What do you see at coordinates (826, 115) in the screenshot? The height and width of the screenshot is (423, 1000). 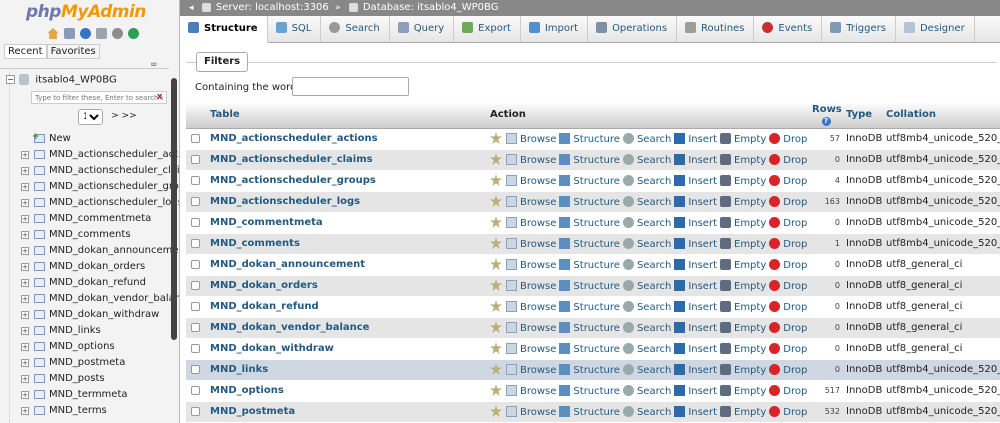 I see `header-rows: Rows?` at bounding box center [826, 115].